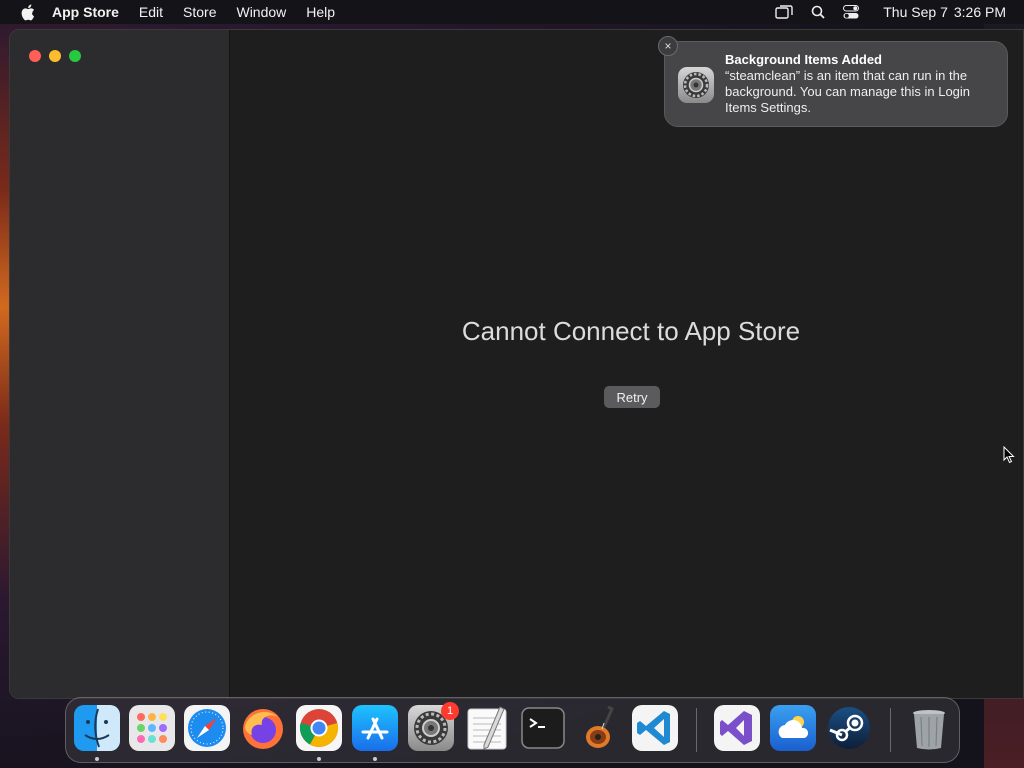 Image resolution: width=1024 pixels, height=768 pixels. I want to click on notification-title: Background Items Added, so click(803, 59).